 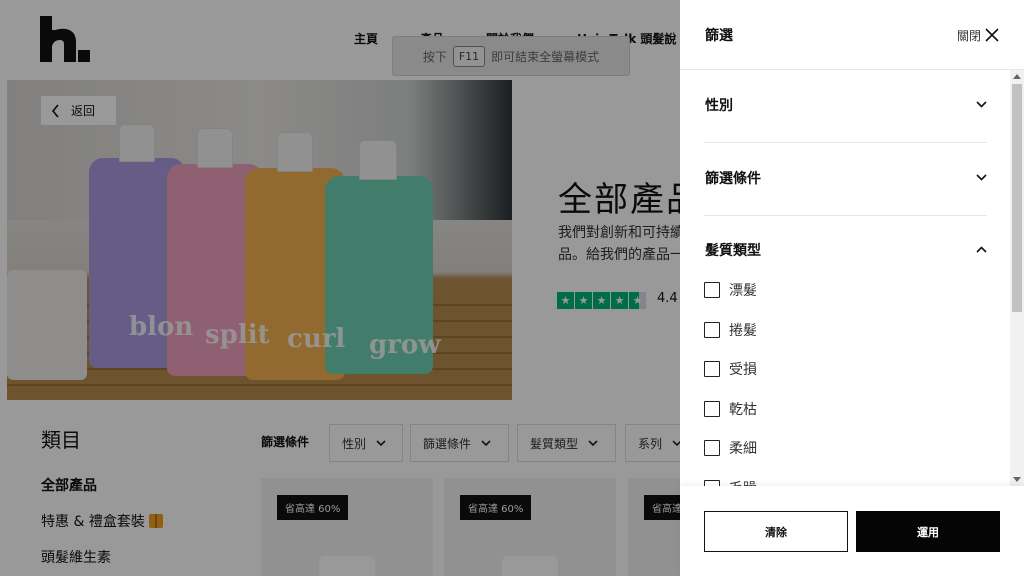 What do you see at coordinates (743, 410) in the screenshot?
I see `option-label: 乾枯` at bounding box center [743, 410].